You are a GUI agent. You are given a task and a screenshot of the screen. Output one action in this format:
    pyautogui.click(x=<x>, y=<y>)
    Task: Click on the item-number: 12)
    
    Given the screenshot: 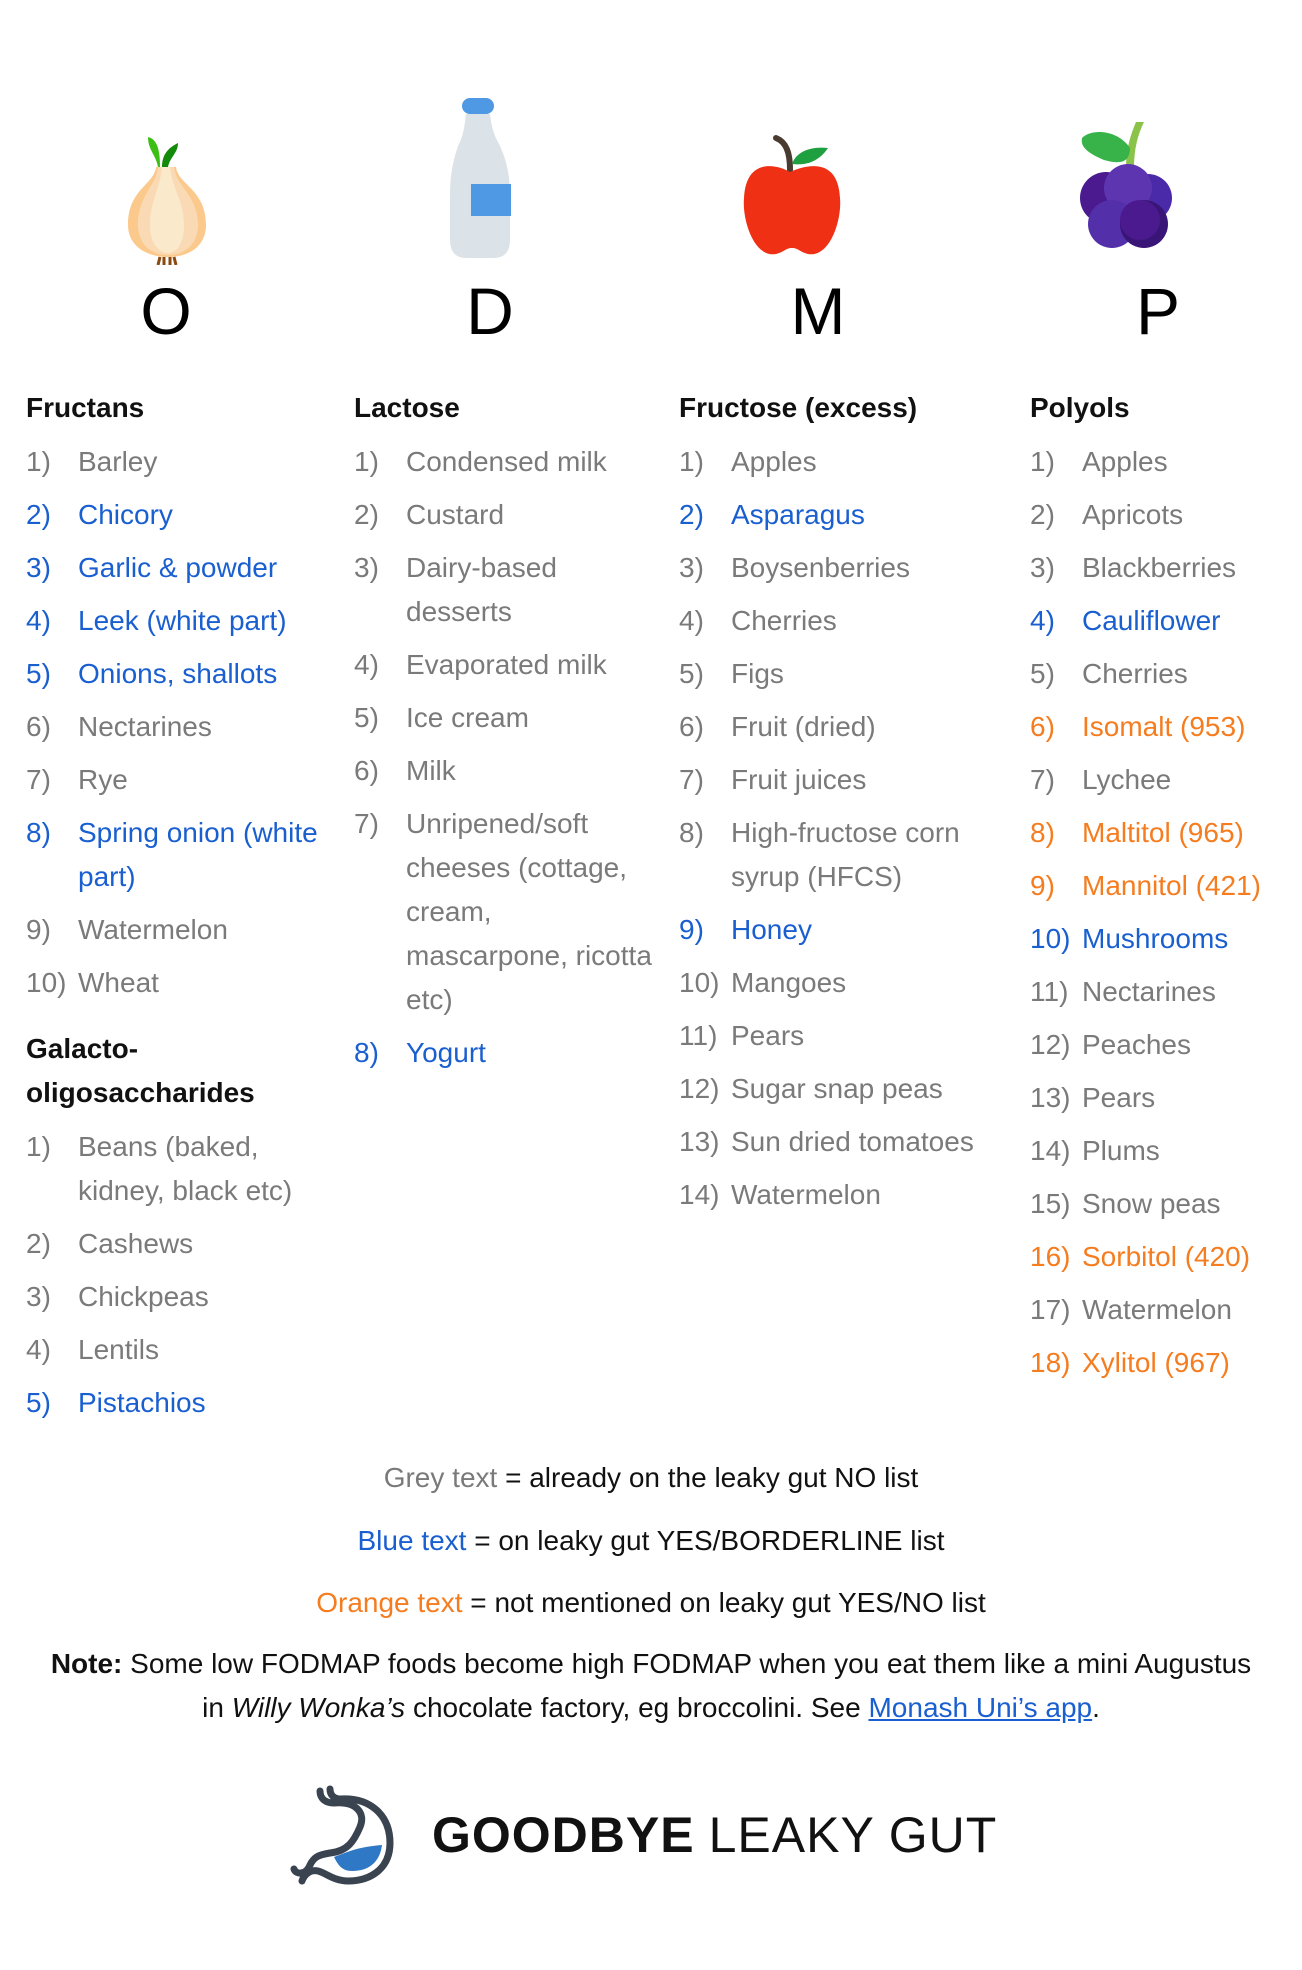 What is the action you would take?
    pyautogui.click(x=699, y=1088)
    